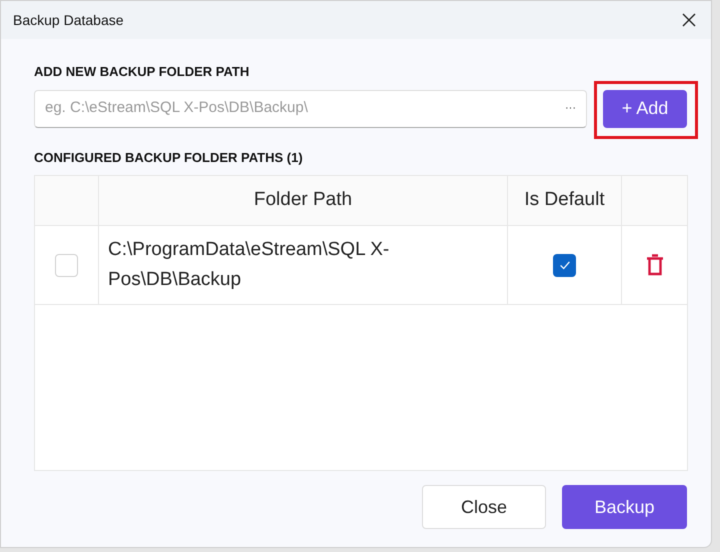 This screenshot has width=720, height=552. I want to click on column-header: Is Default, so click(564, 200).